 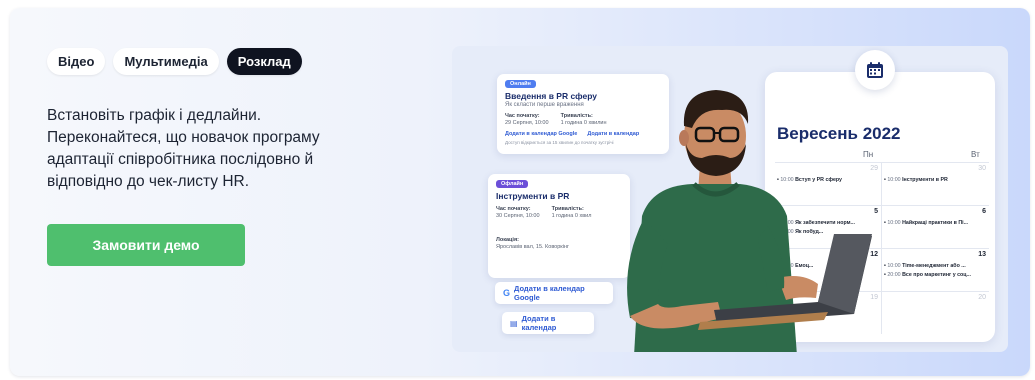 What do you see at coordinates (76, 61) in the screenshot?
I see `tab-video: Відео` at bounding box center [76, 61].